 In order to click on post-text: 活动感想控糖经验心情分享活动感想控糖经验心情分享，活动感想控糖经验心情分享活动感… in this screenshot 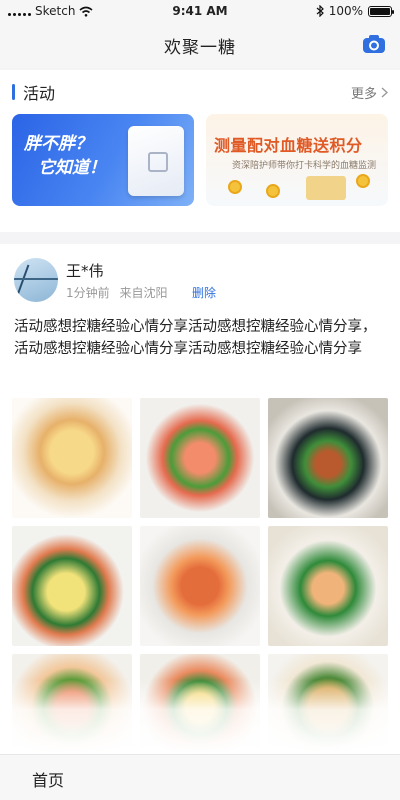, I will do `click(195, 338)`.